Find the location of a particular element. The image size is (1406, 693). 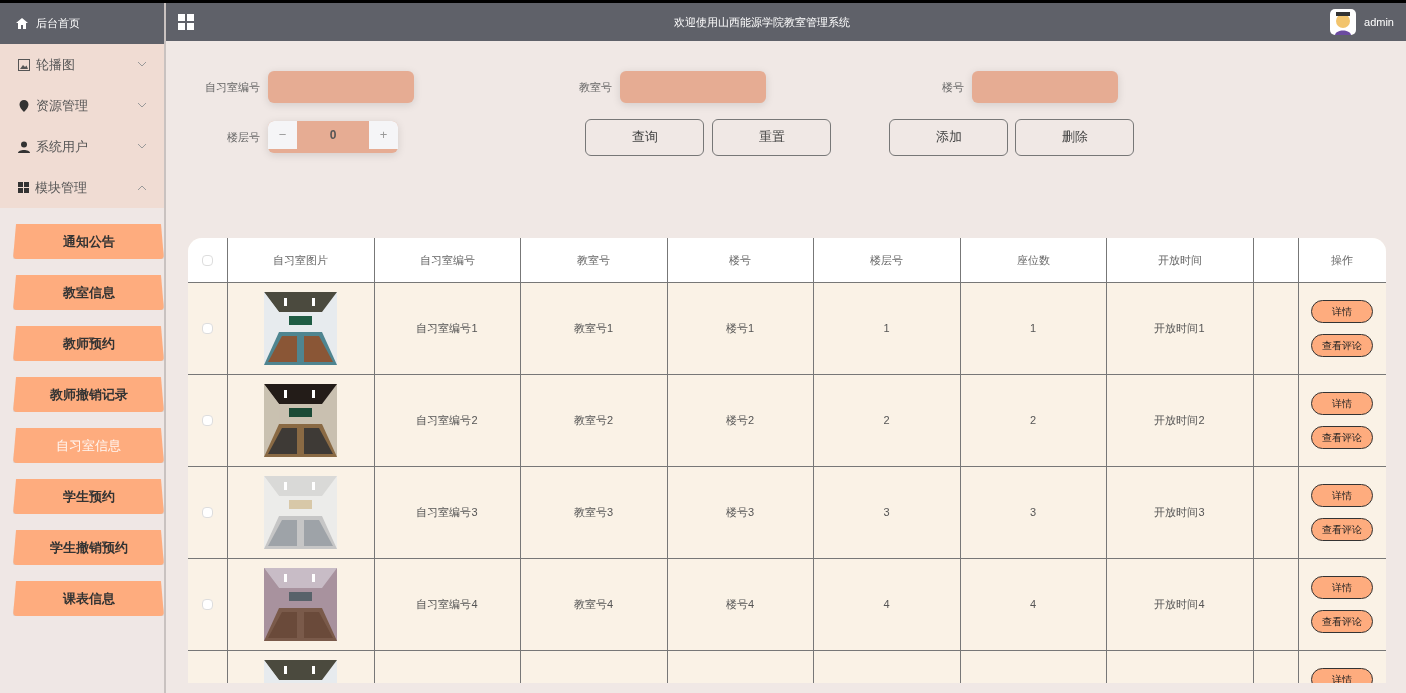

nav-item: 课表信息 is located at coordinates (88, 598).